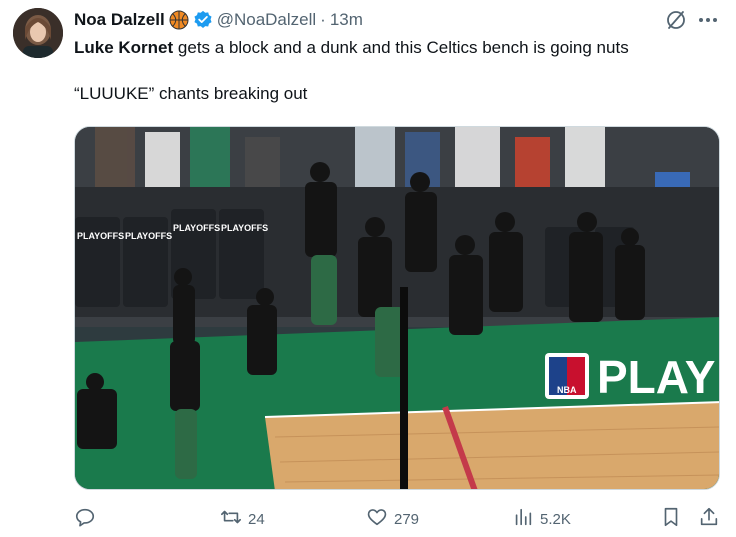 This screenshot has height=537, width=736. What do you see at coordinates (567, 390) in the screenshot?
I see `nba-logo-text: NBA` at bounding box center [567, 390].